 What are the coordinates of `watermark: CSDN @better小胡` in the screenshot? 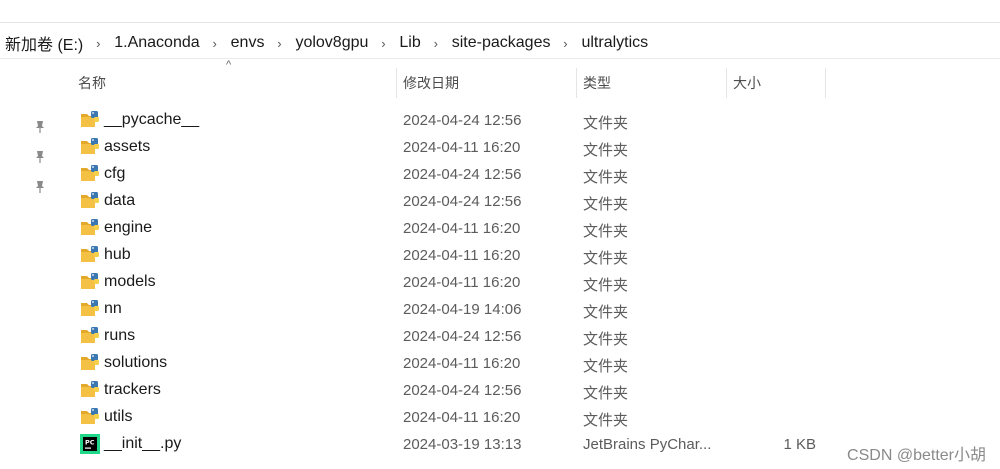 It's located at (916, 455).